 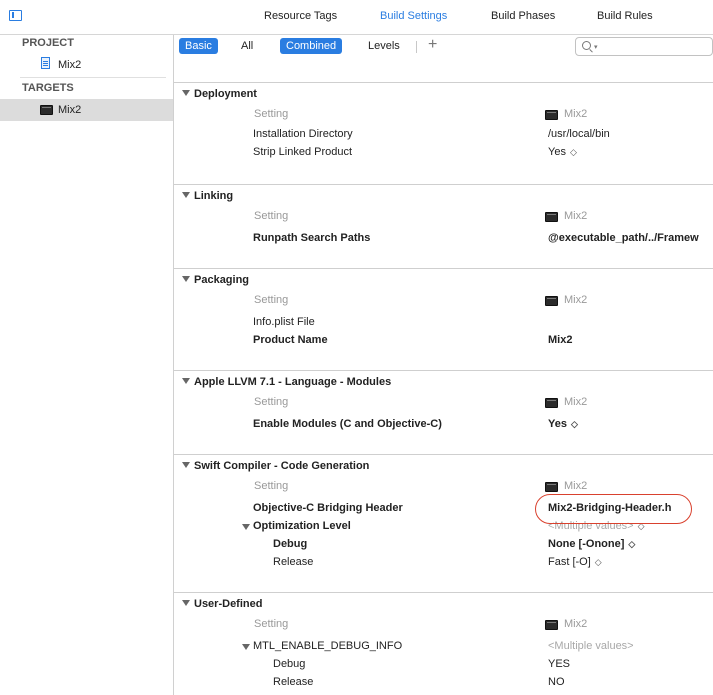 What do you see at coordinates (625, 16) in the screenshot?
I see `tab-build-rules: Build Rules` at bounding box center [625, 16].